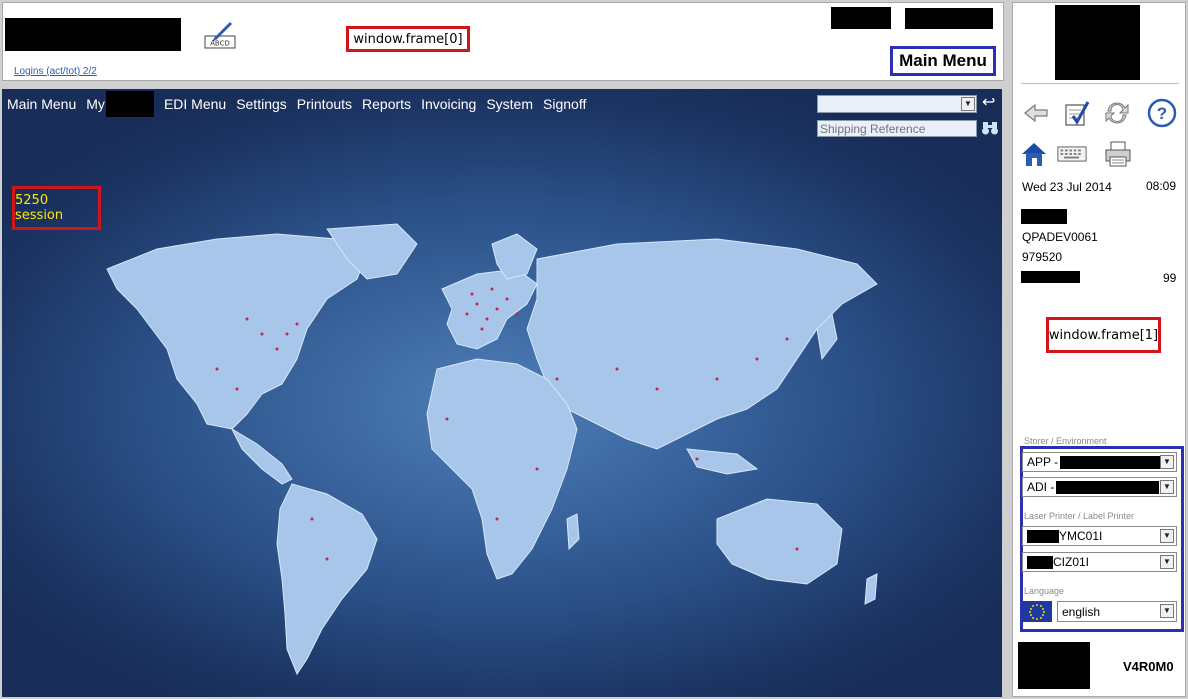 The height and width of the screenshot is (699, 1188). What do you see at coordinates (943, 61) in the screenshot?
I see `main-menu-annotation: Main Menu` at bounding box center [943, 61].